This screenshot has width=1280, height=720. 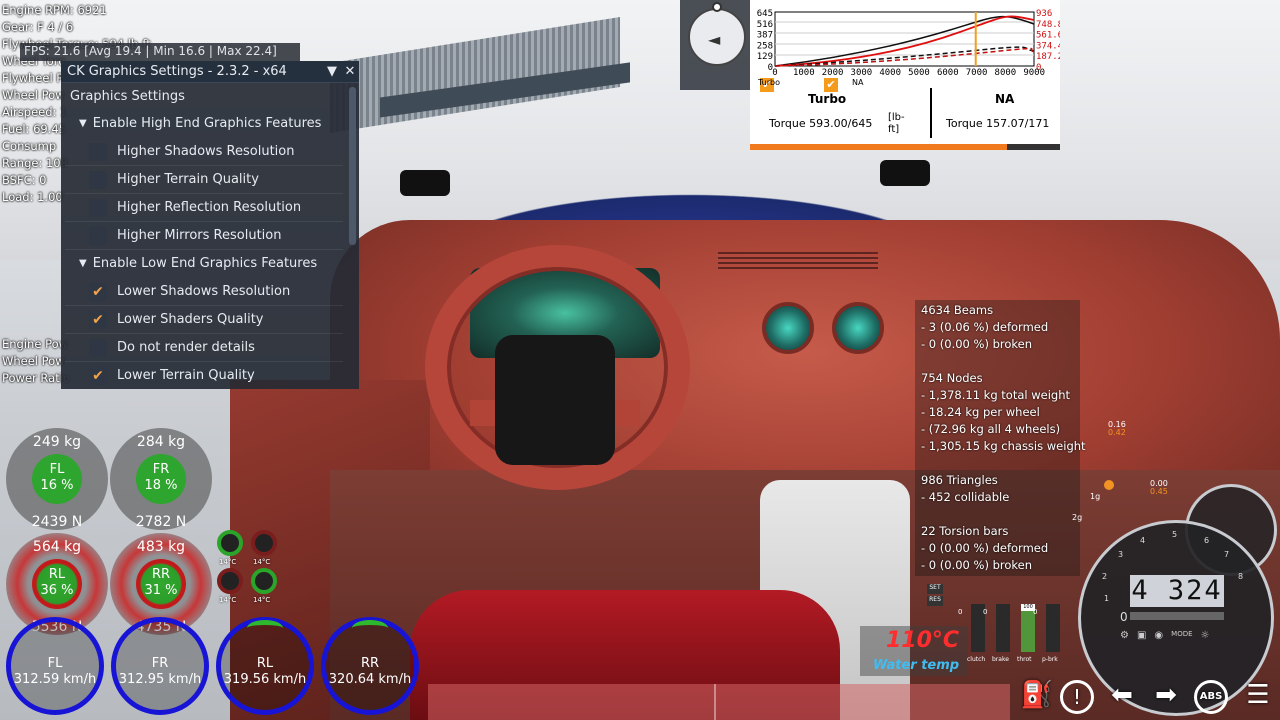 I want to click on option-higher-reflection: Higher Reflection Resolution, so click(x=204, y=208).